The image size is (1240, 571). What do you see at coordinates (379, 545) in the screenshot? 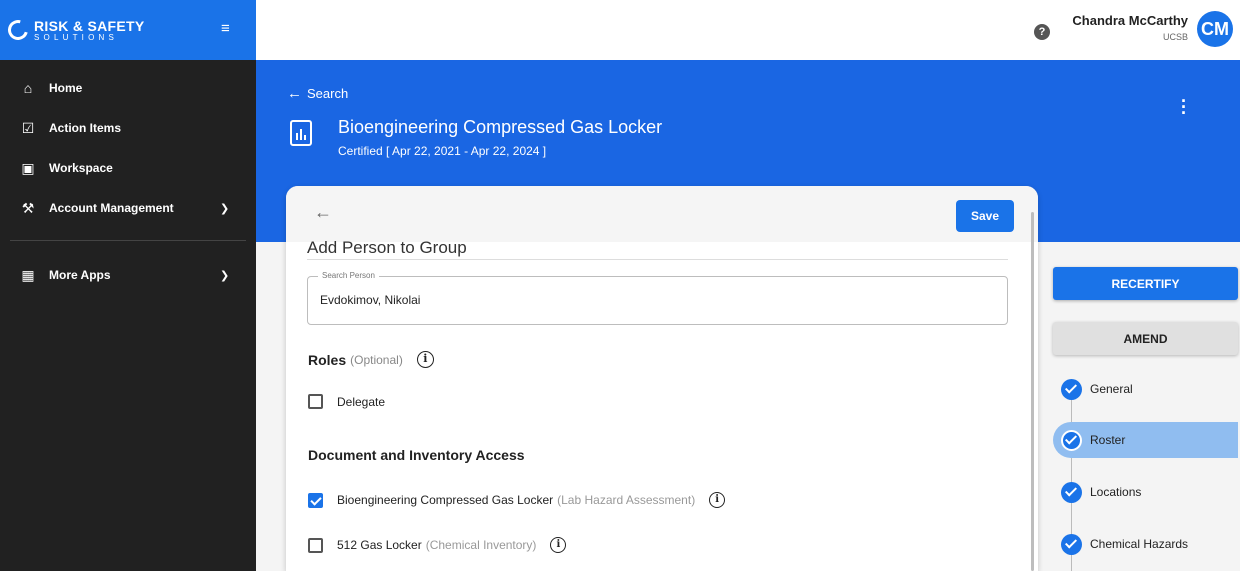
I see `access-label: 512 Gas Locker` at bounding box center [379, 545].